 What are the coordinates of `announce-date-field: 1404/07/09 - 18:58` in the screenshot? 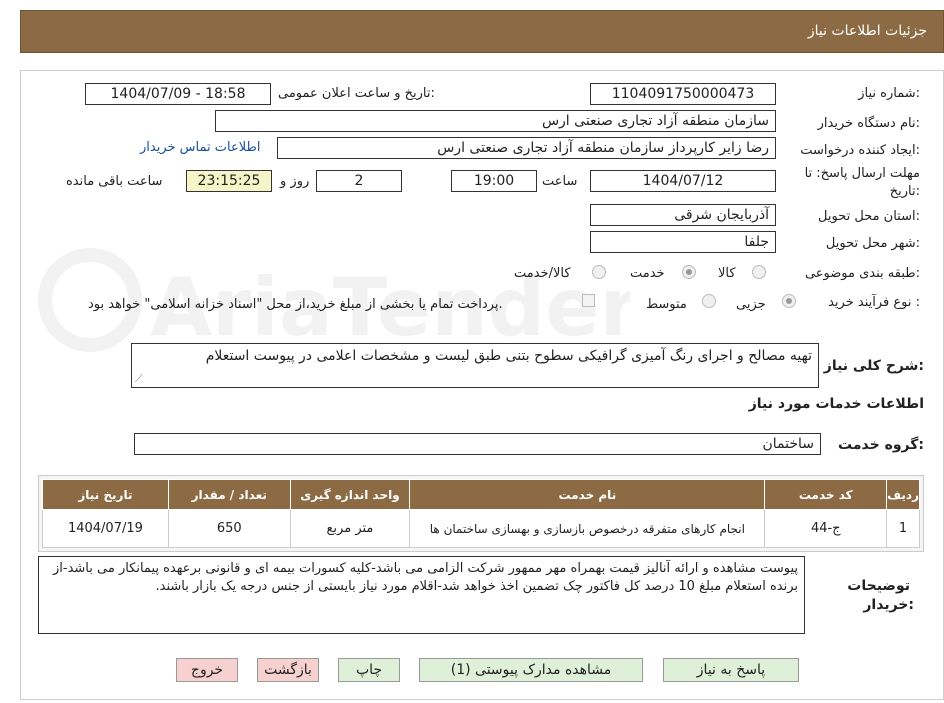 It's located at (178, 94).